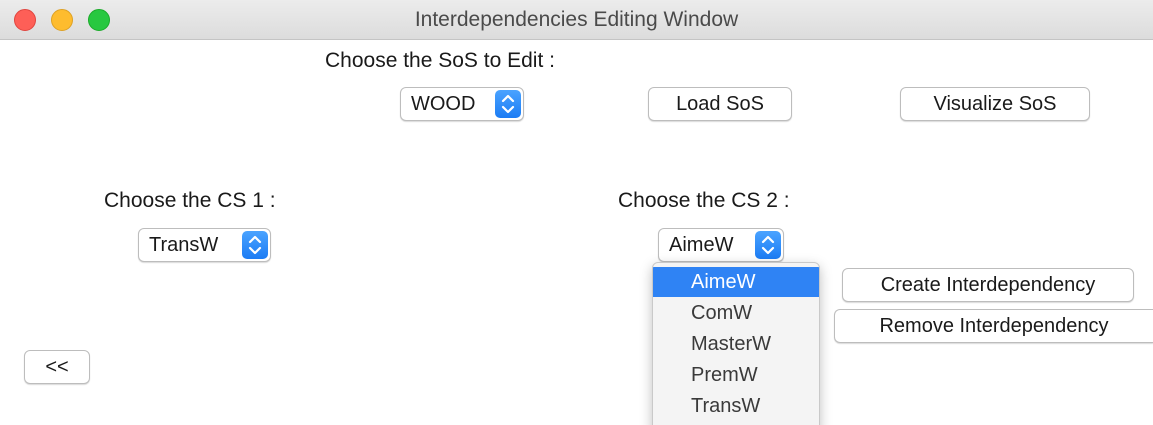 The height and width of the screenshot is (425, 1153). What do you see at coordinates (184, 245) in the screenshot?
I see `cs1-selected-value: TransW` at bounding box center [184, 245].